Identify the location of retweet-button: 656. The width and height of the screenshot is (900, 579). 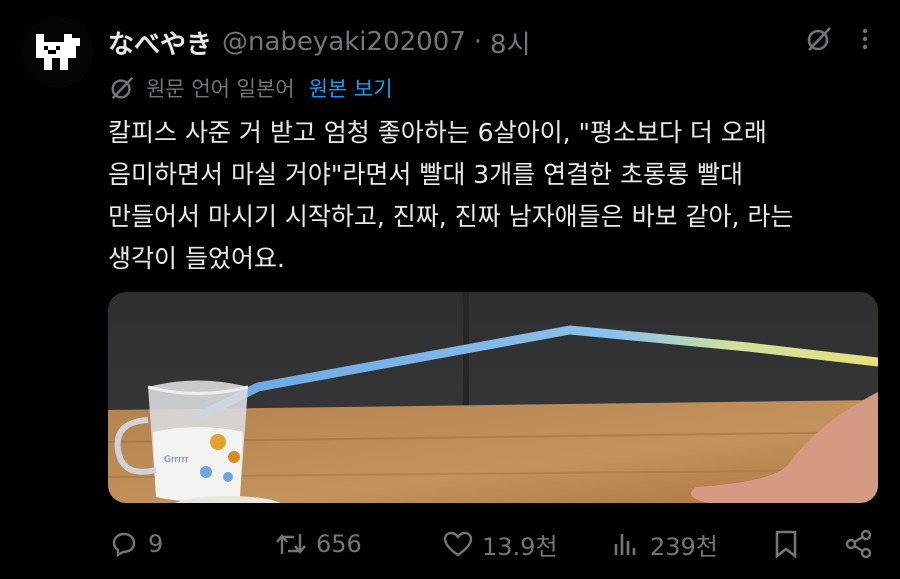
(318, 544).